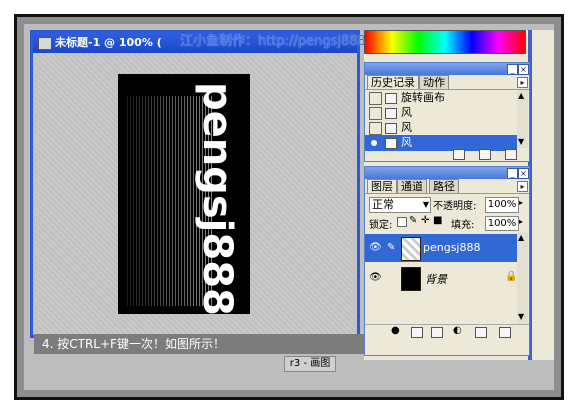 The image size is (580, 416). What do you see at coordinates (511, 276) in the screenshot?
I see `lock-icon: 🔒` at bounding box center [511, 276].